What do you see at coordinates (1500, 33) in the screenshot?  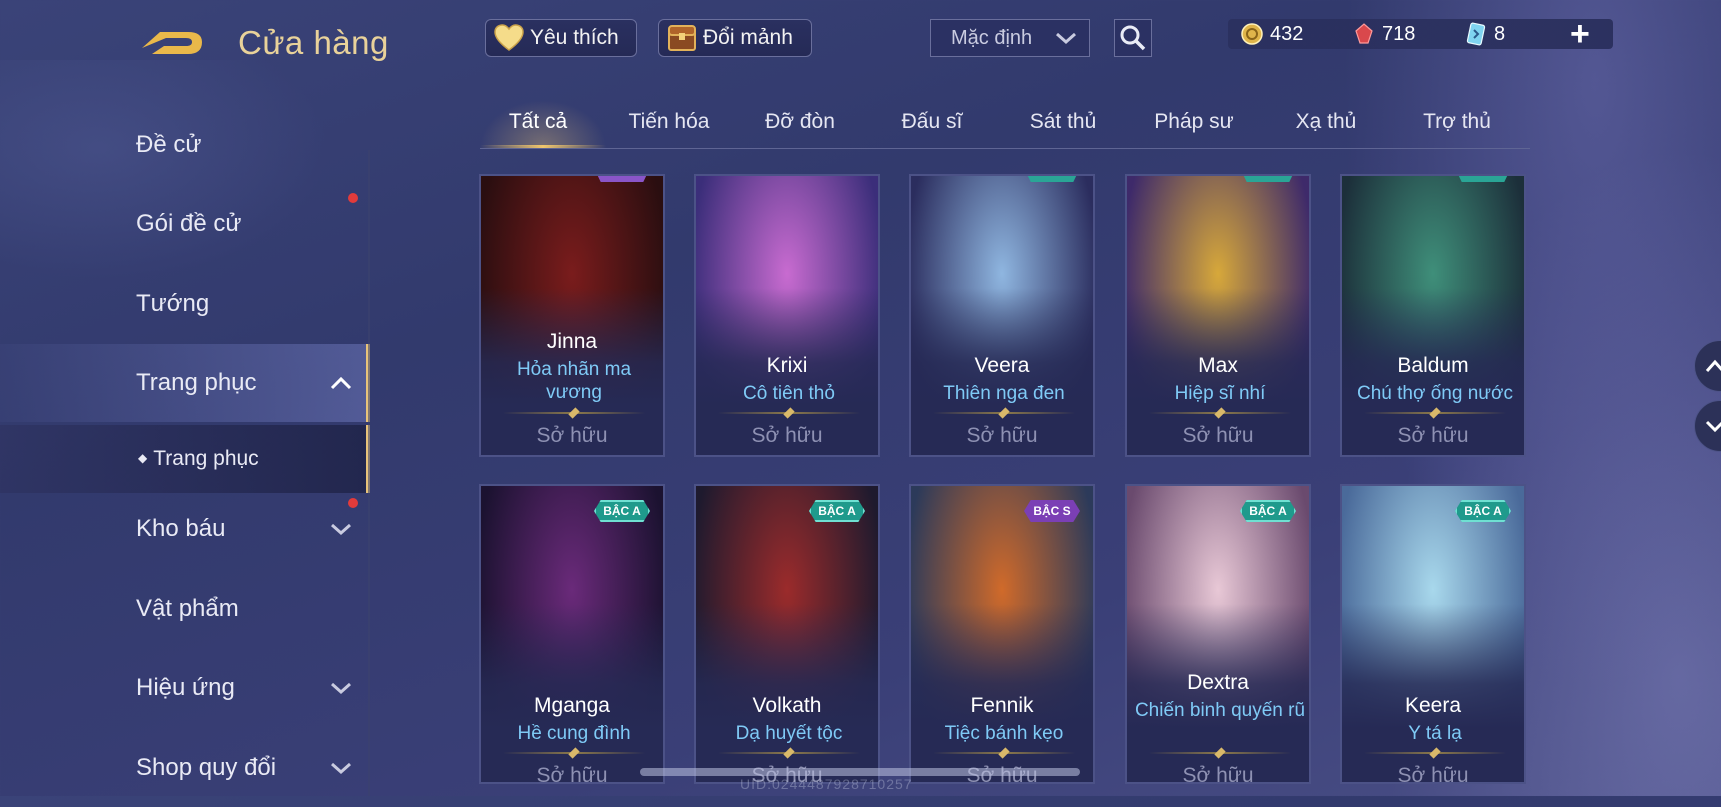 I see `voucher-amount: 8` at bounding box center [1500, 33].